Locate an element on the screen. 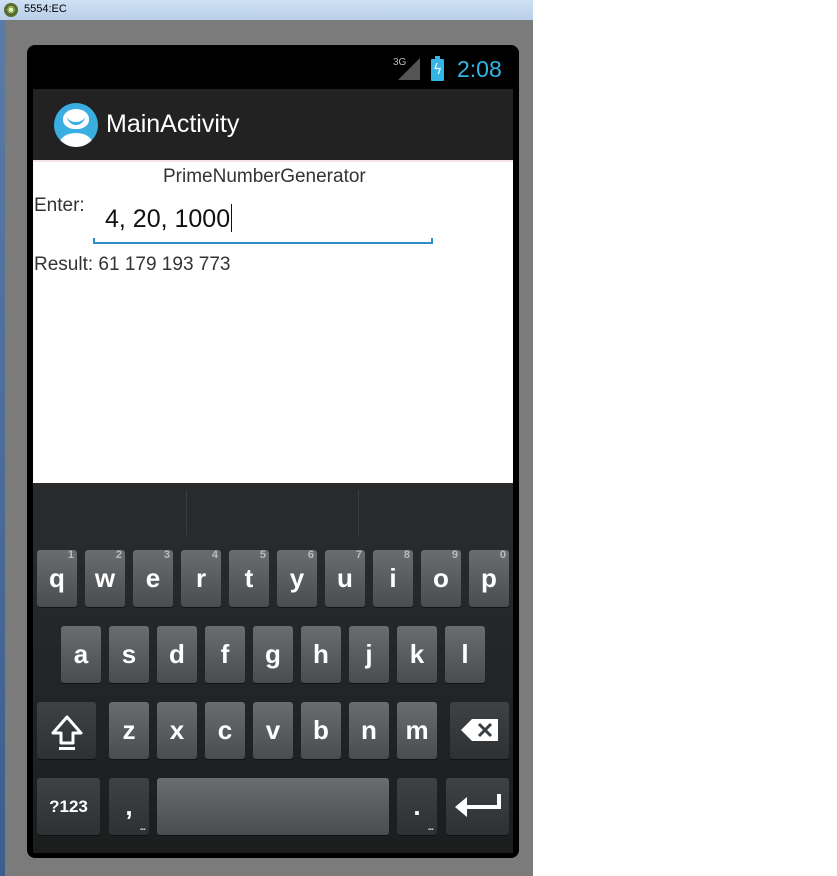  key-a: a is located at coordinates (81, 654).